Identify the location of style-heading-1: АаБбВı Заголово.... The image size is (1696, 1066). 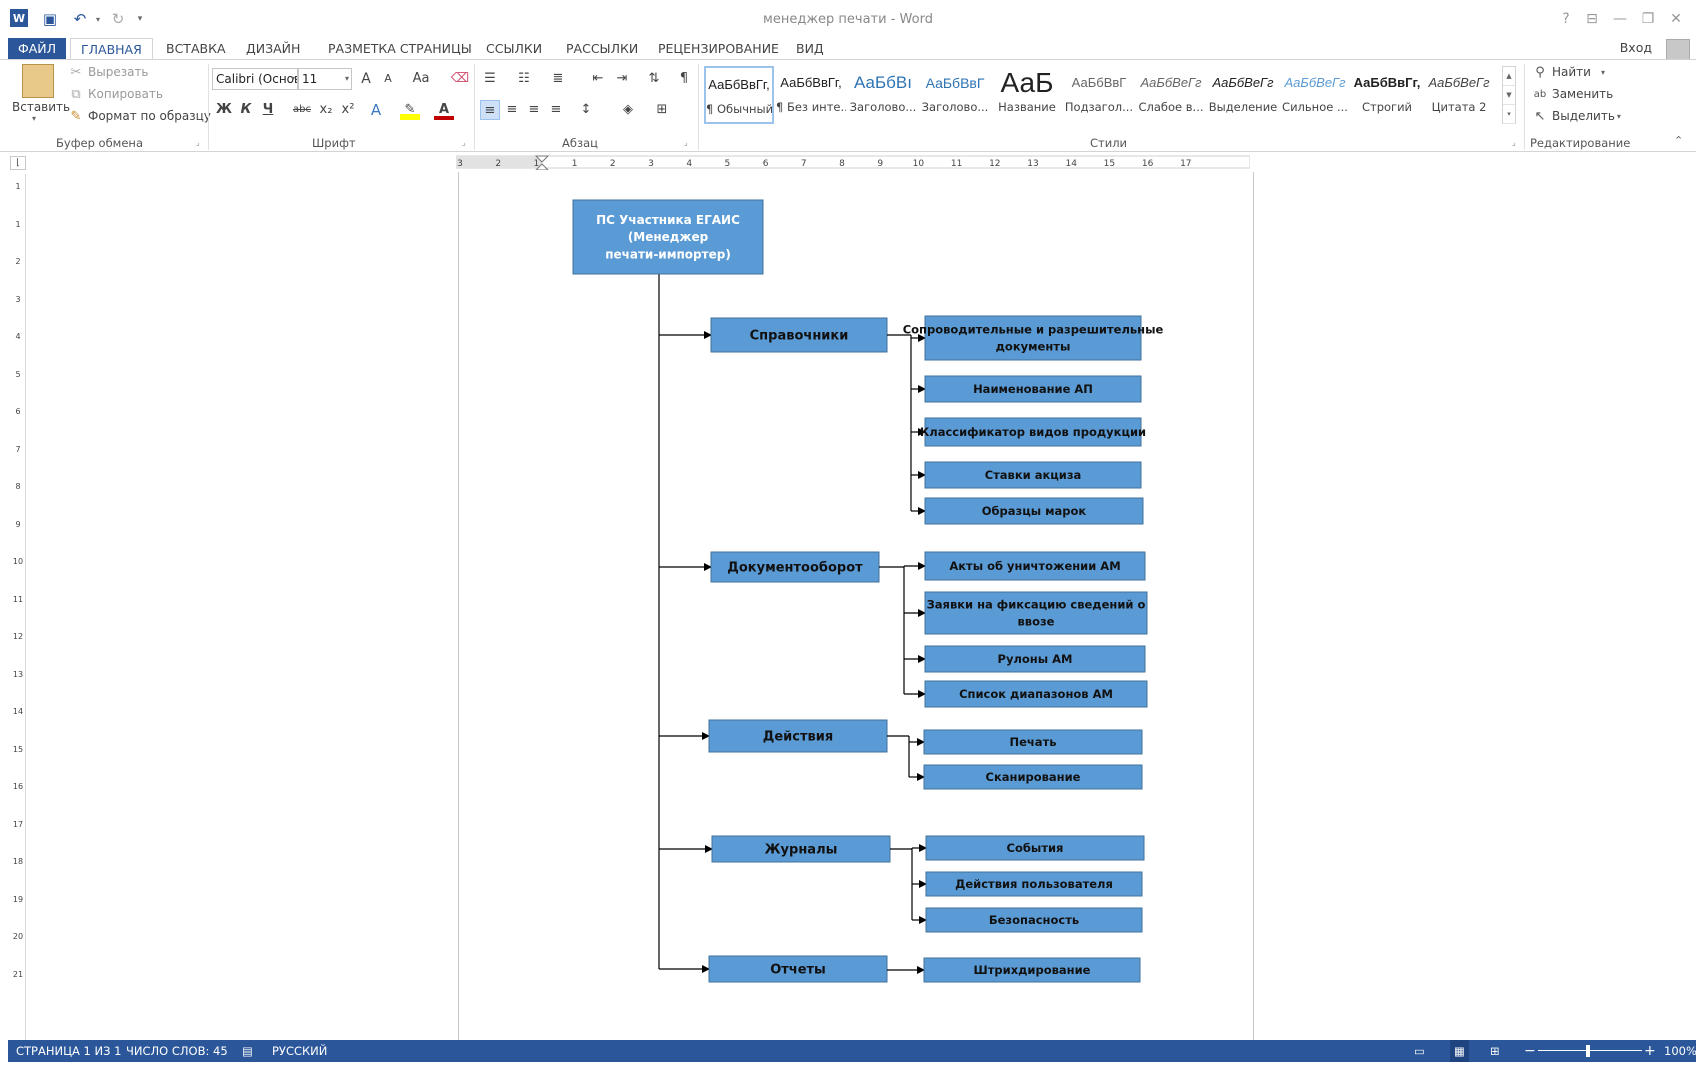
(883, 95).